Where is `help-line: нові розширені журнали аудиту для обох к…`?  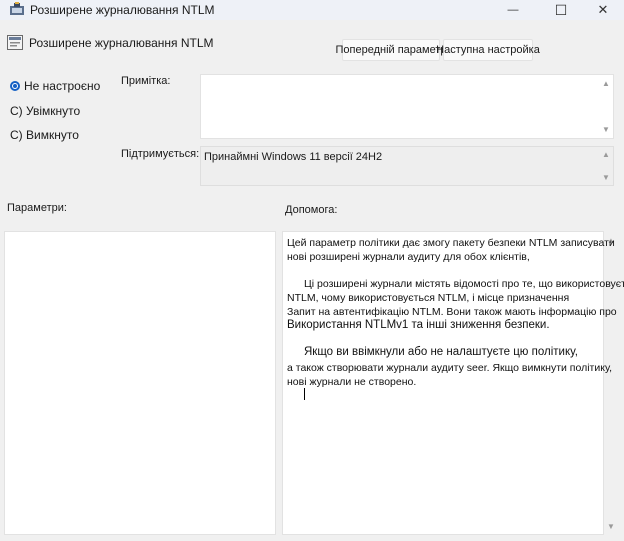
help-line: нові розширені журнали аудиту для обох к… is located at coordinates (408, 257).